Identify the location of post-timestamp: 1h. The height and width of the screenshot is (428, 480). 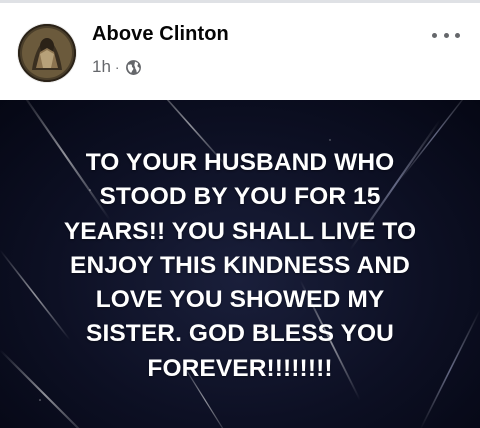
(101, 67).